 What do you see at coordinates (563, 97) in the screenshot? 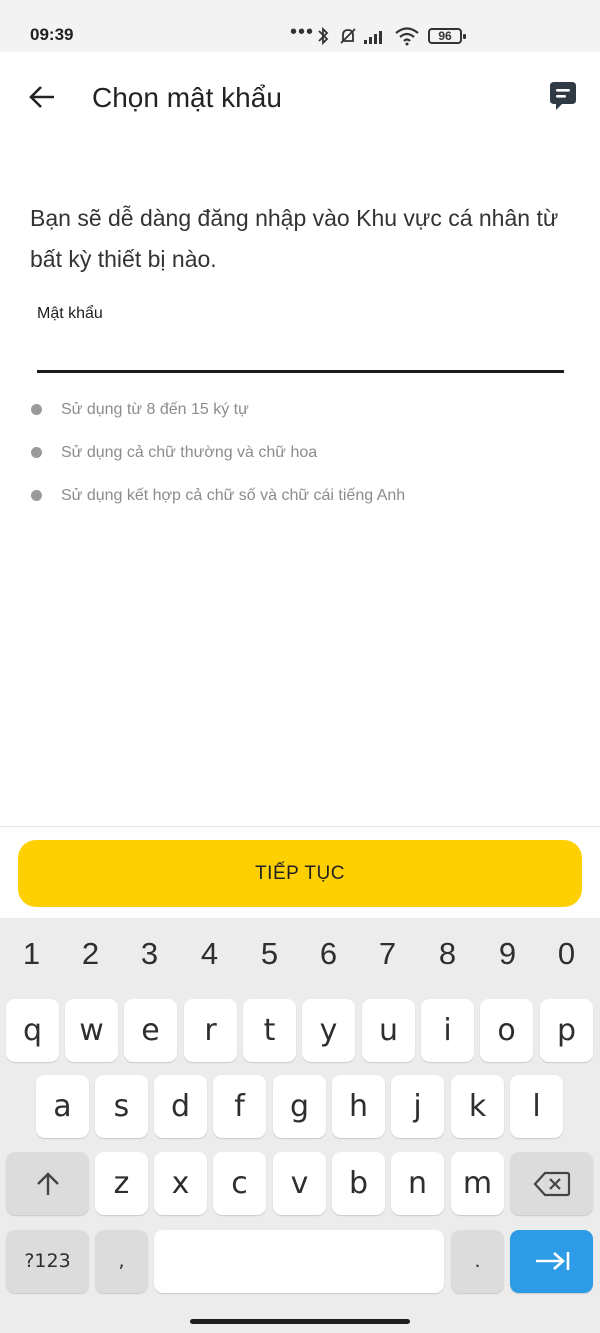
I see `chat-bubble-icon` at bounding box center [563, 97].